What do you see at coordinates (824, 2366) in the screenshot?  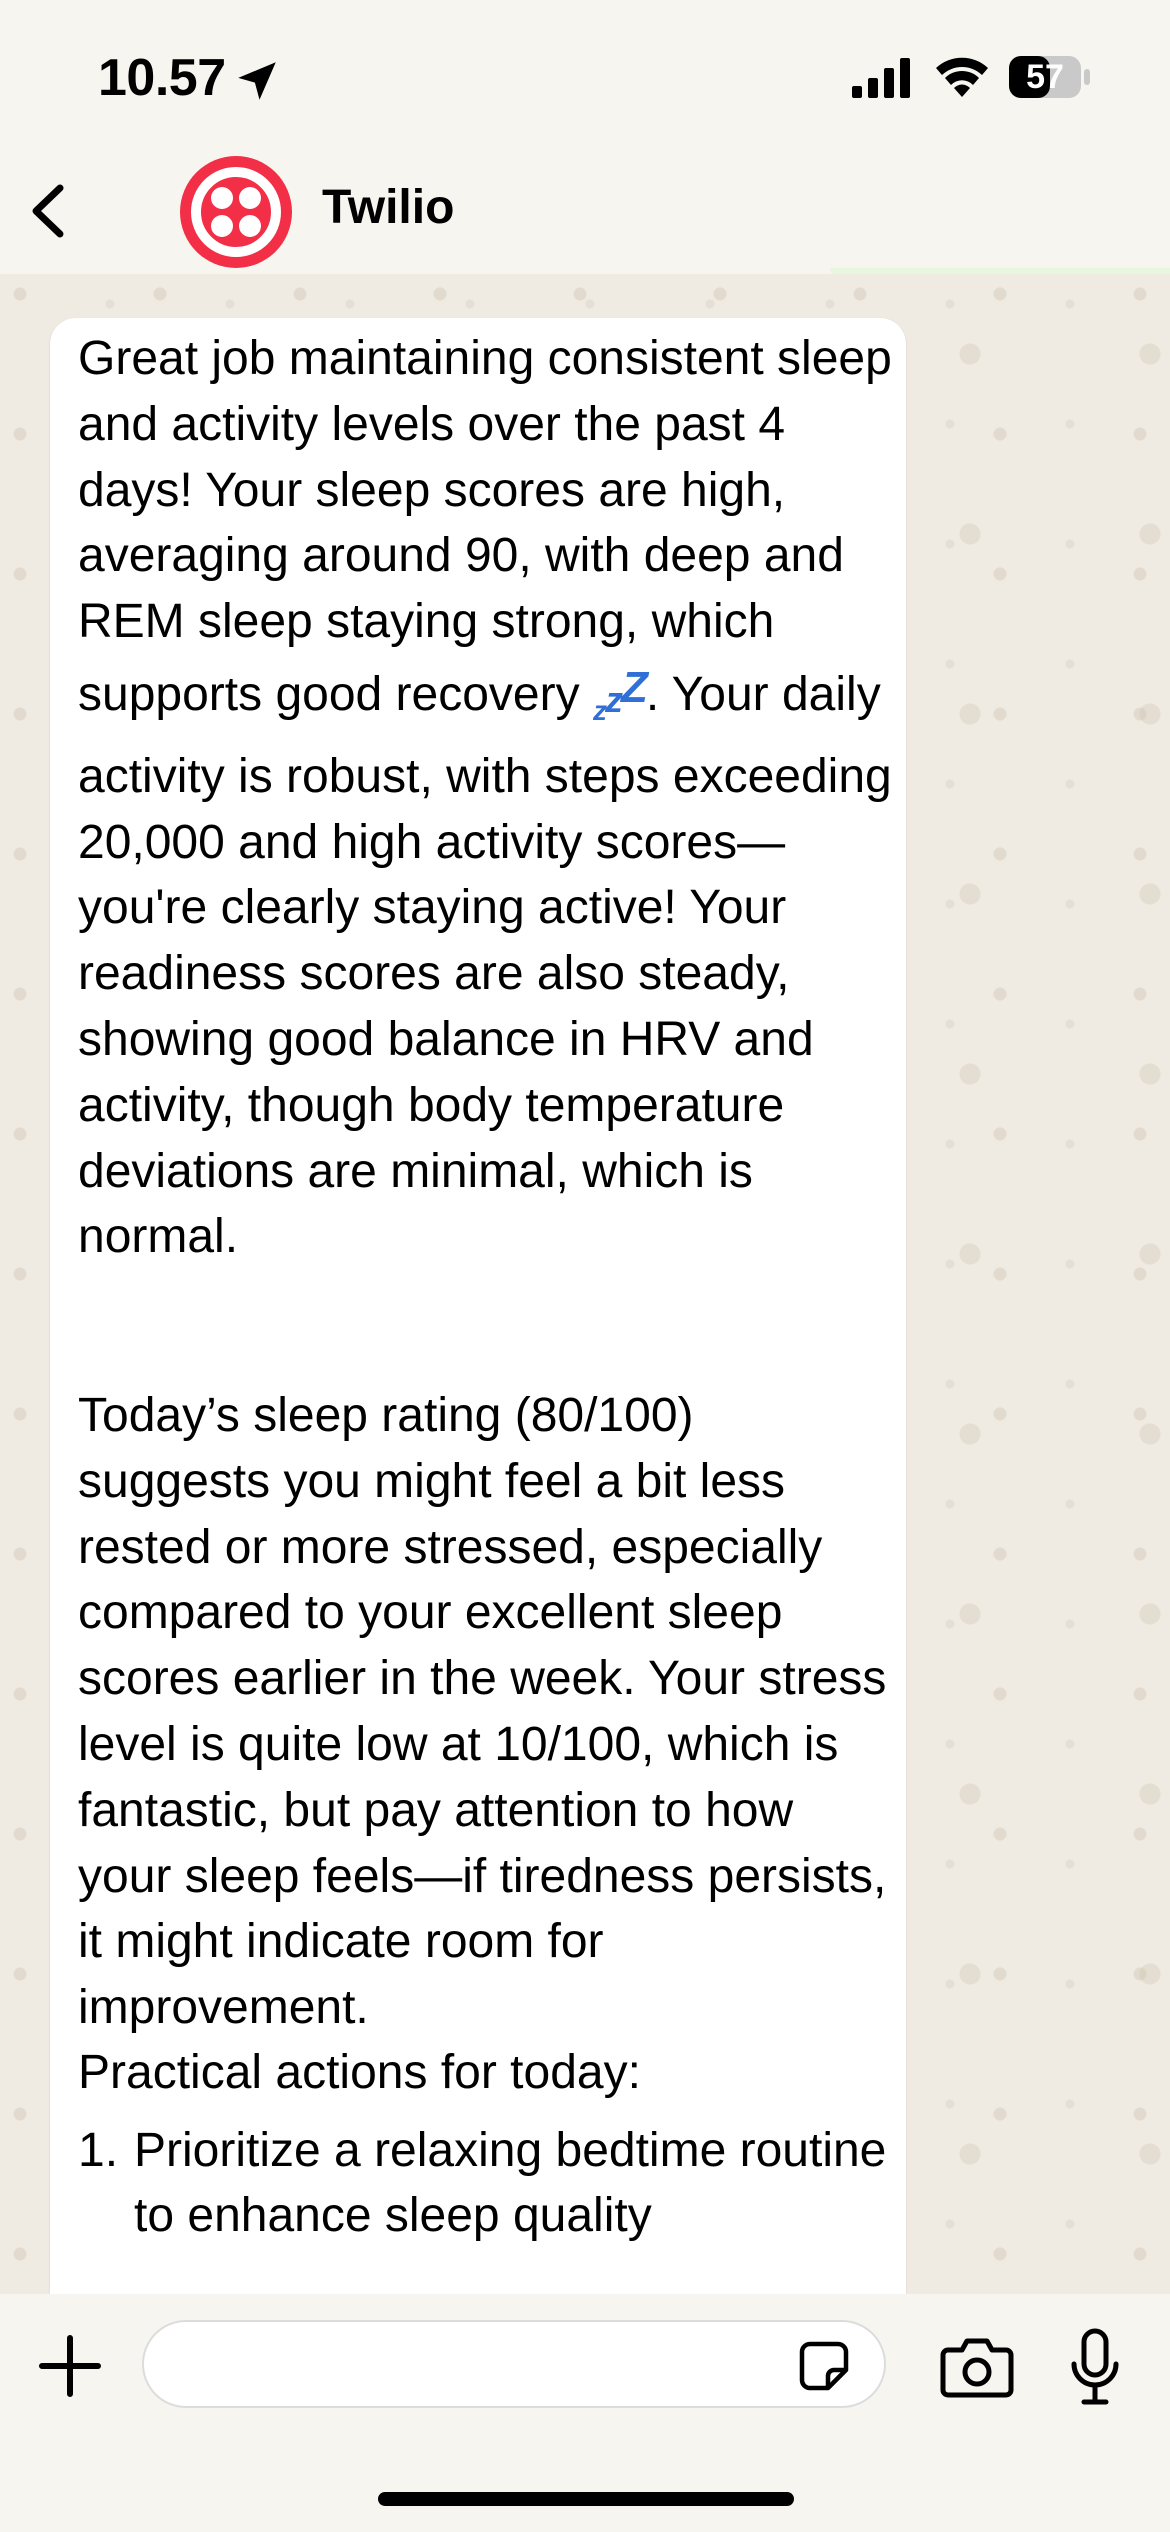 I see `sticker-icon` at bounding box center [824, 2366].